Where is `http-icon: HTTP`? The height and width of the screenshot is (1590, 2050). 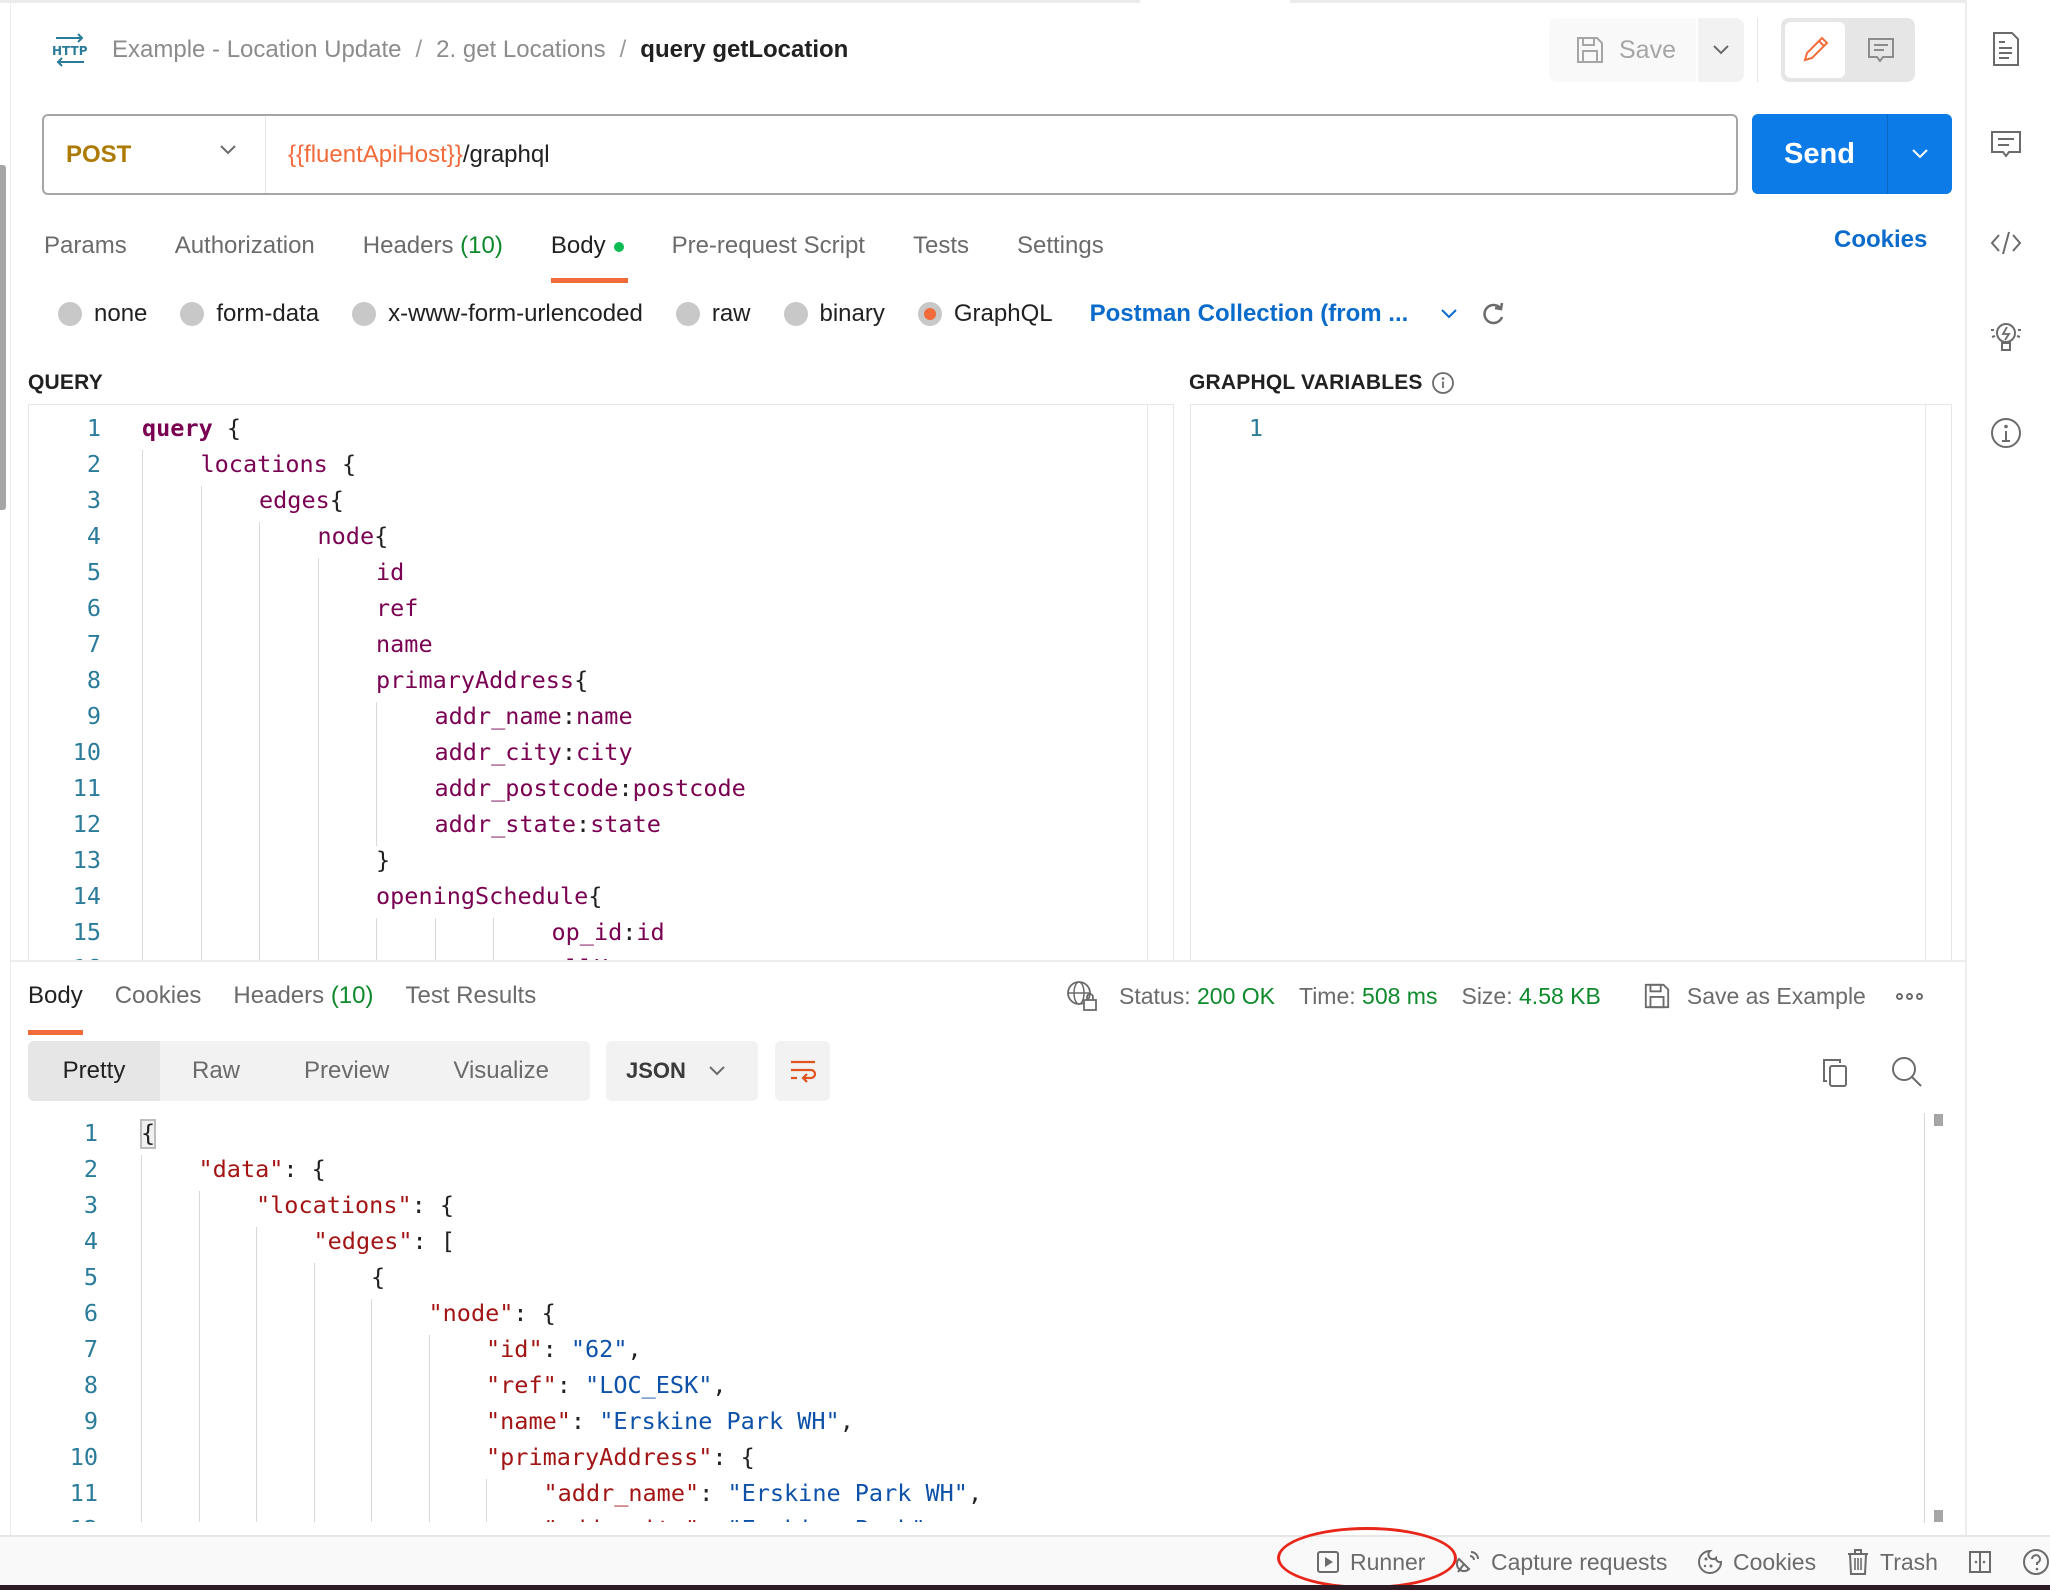 http-icon: HTTP is located at coordinates (70, 50).